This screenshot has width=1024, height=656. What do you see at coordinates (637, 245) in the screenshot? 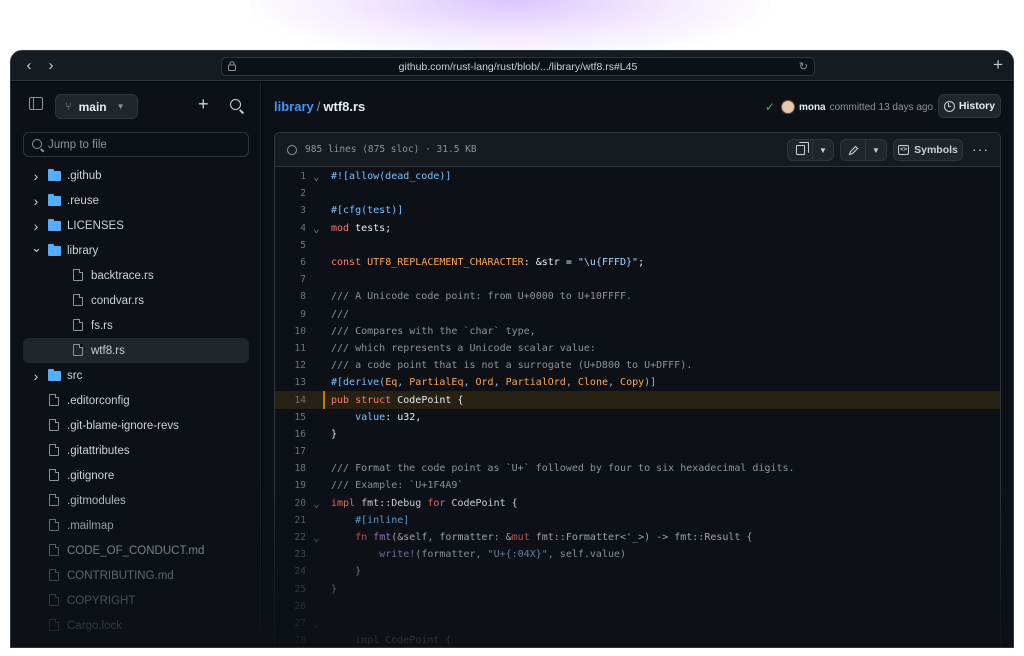
I see `code-line: 5` at bounding box center [637, 245].